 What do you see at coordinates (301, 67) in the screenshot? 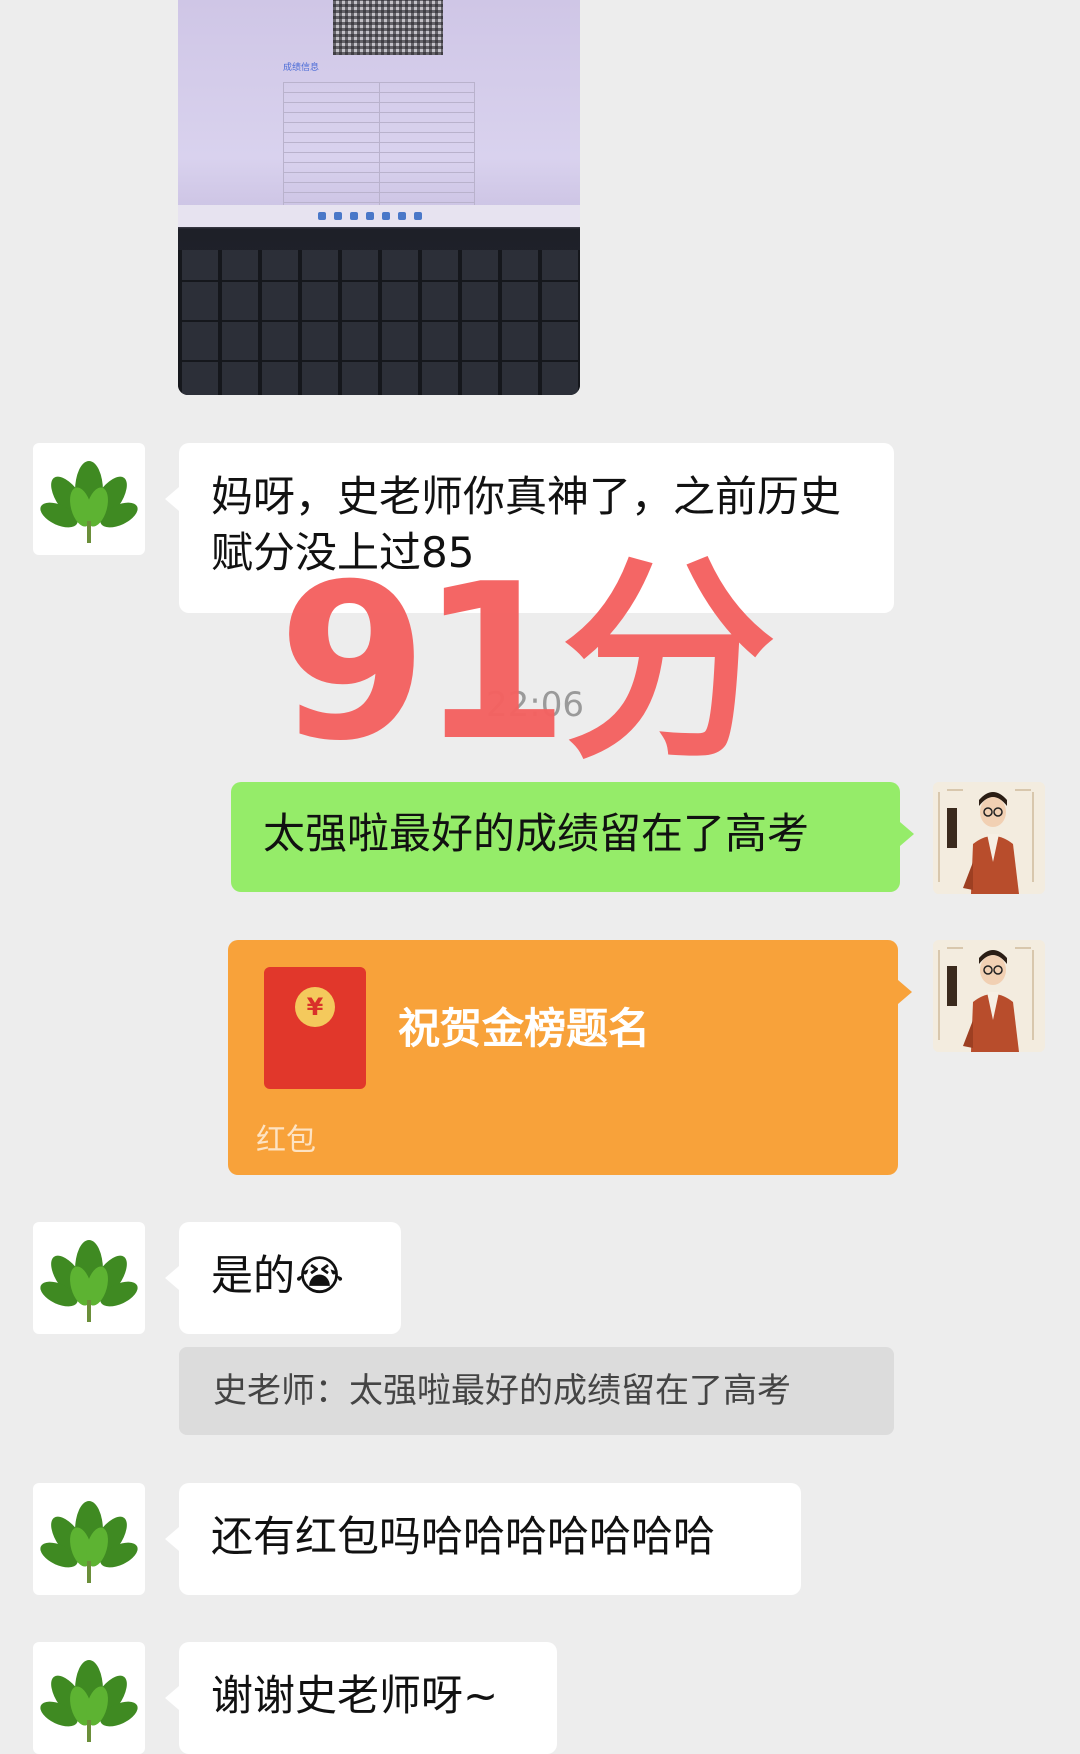
I see `photo-doc-title: 成绩信息` at bounding box center [301, 67].